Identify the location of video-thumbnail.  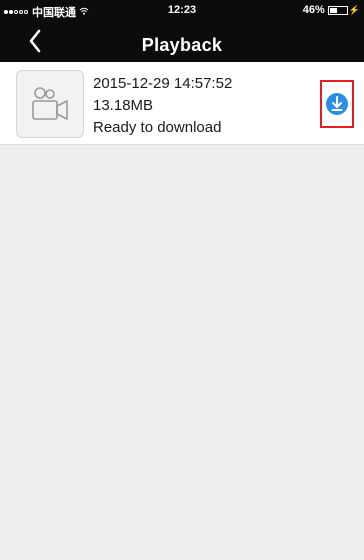
(50, 104).